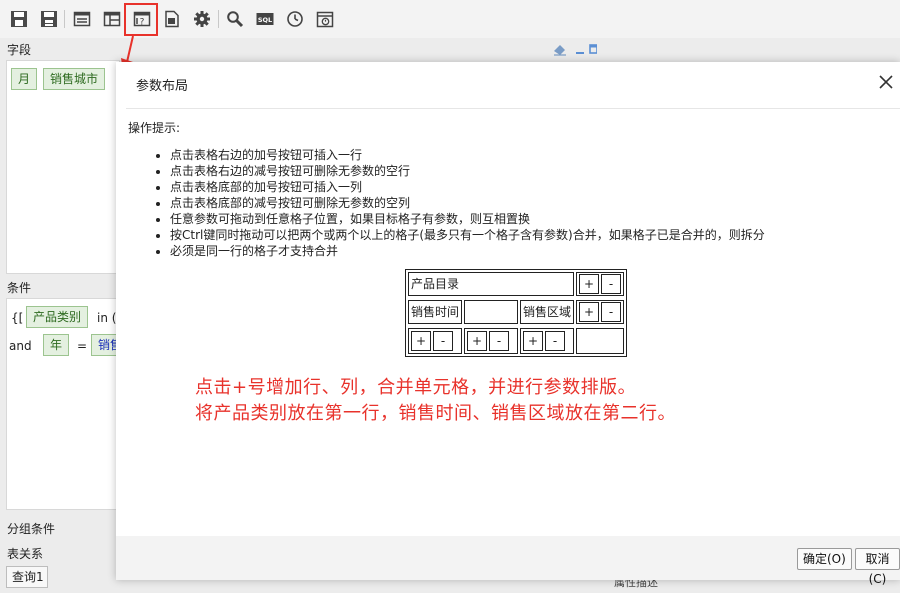 The image size is (900, 593). Describe the element at coordinates (435, 413) in the screenshot. I see `annotation-line-2: 将产品类别放在第一行，销售时间、销售区域放在第二行。` at that location.